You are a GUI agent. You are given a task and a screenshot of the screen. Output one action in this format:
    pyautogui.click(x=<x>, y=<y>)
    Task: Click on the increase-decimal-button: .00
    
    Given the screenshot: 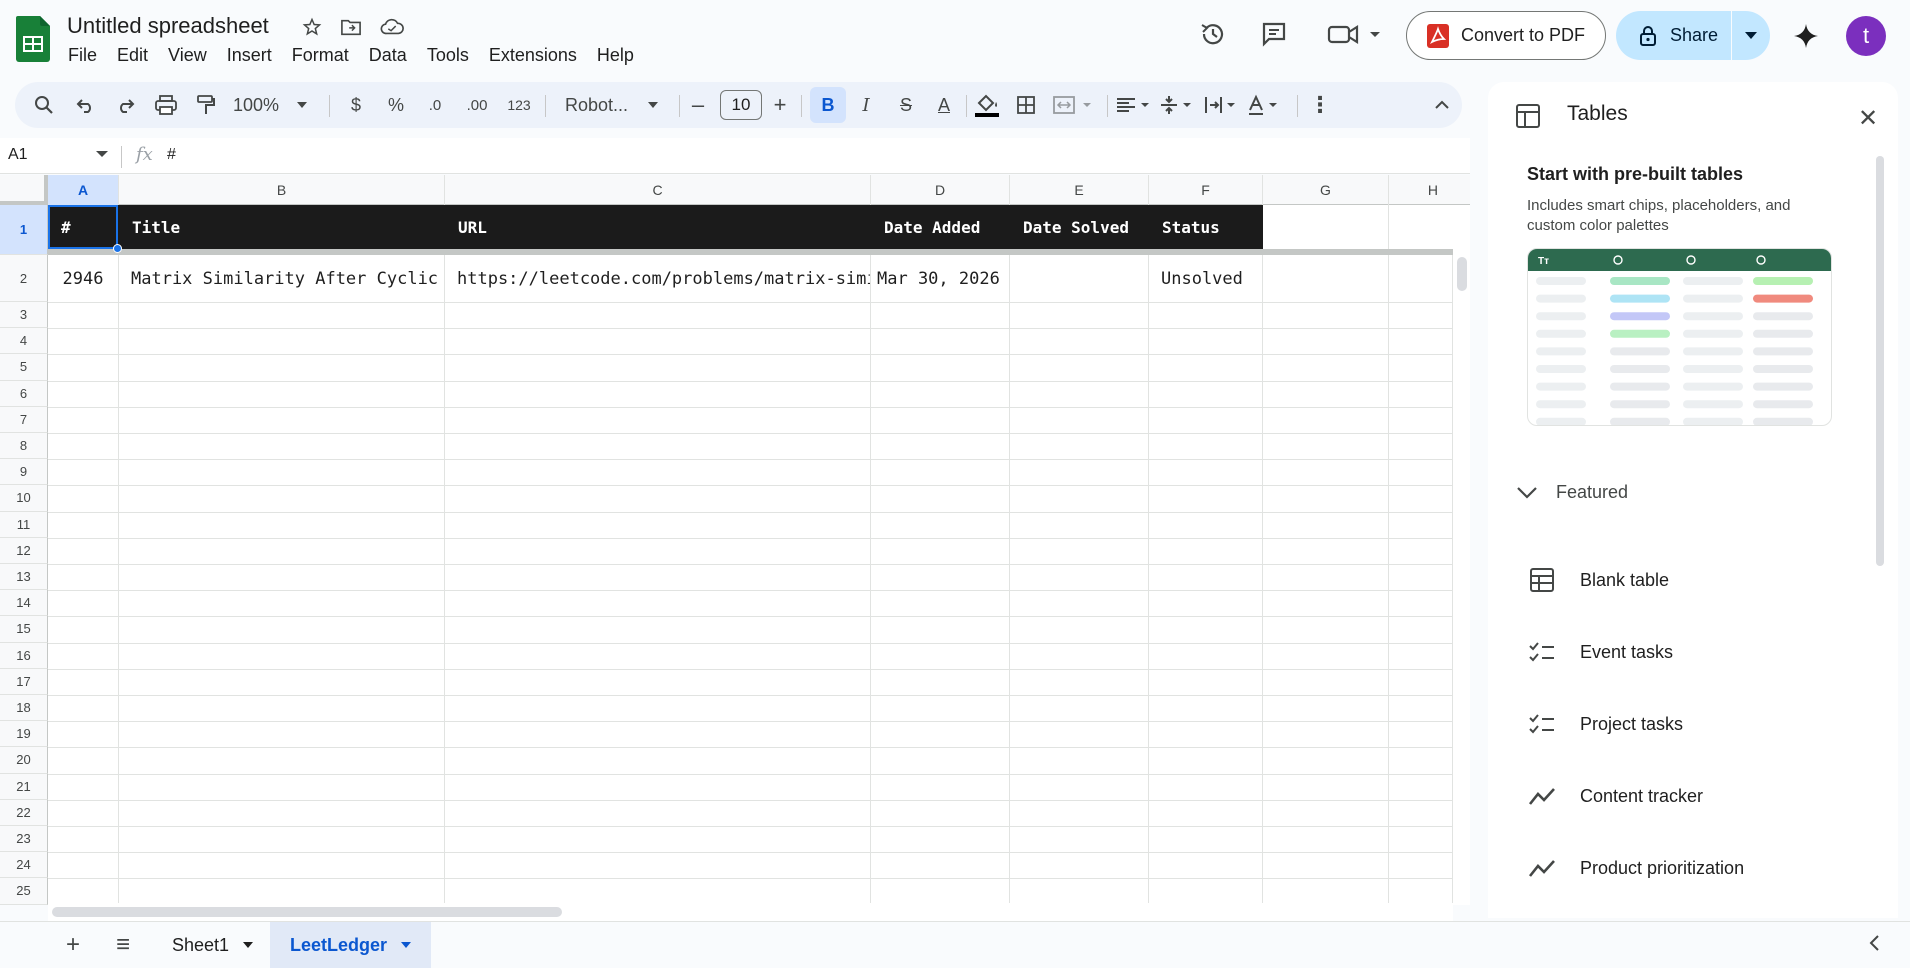 What is the action you would take?
    pyautogui.click(x=477, y=105)
    